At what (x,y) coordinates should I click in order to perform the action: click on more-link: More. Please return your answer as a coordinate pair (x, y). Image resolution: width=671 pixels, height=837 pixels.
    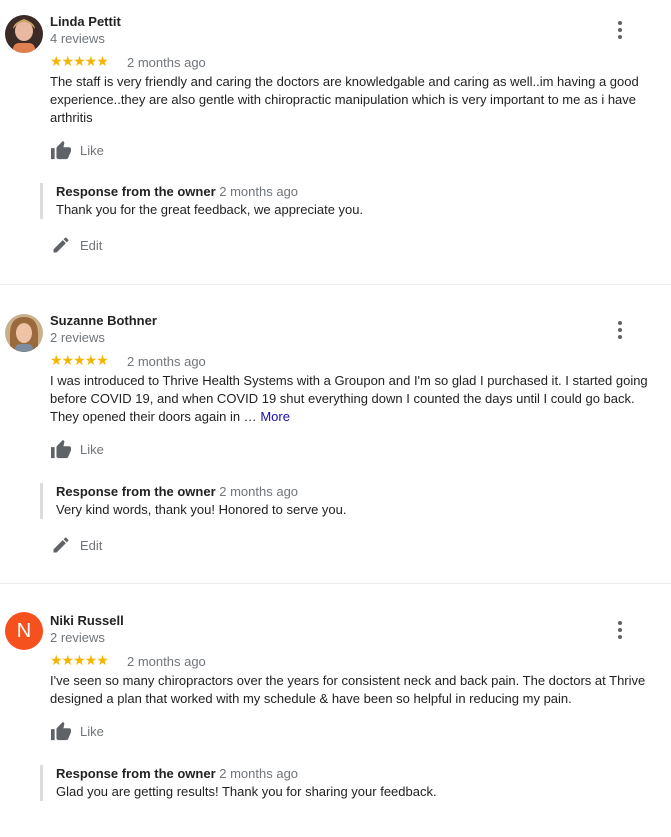
    Looking at the image, I should click on (275, 416).